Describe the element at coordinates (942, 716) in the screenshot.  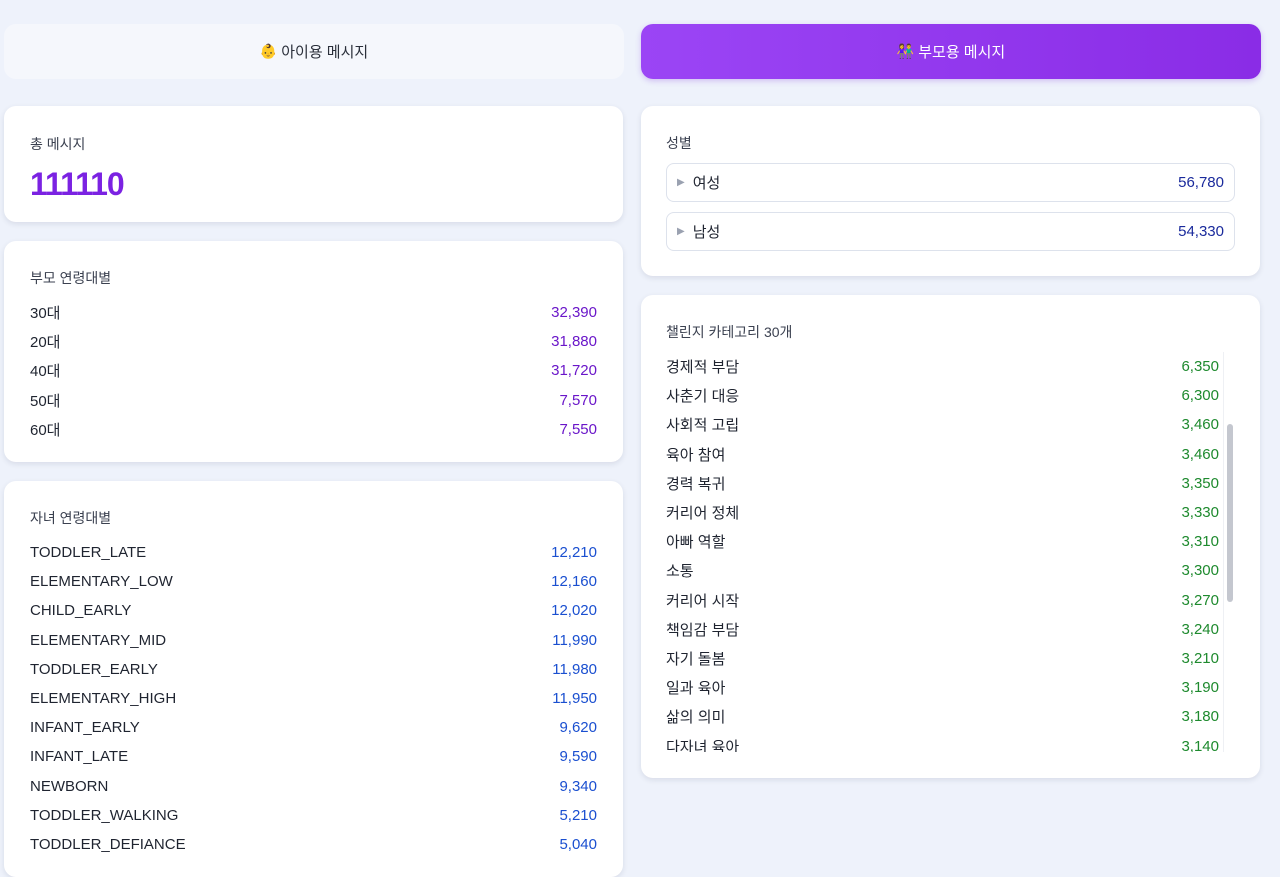
I see `challenge-row: 삶의 의미 3,180` at that location.